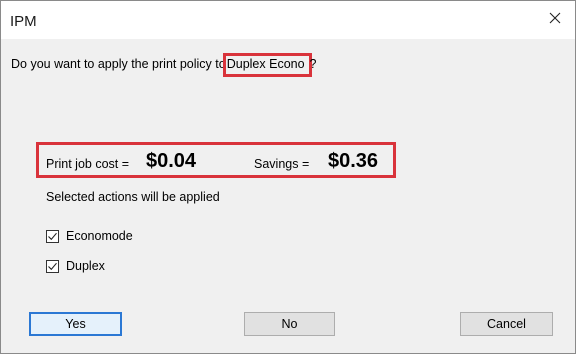 This screenshot has height=354, width=576. I want to click on economode-label: Economode, so click(99, 236).